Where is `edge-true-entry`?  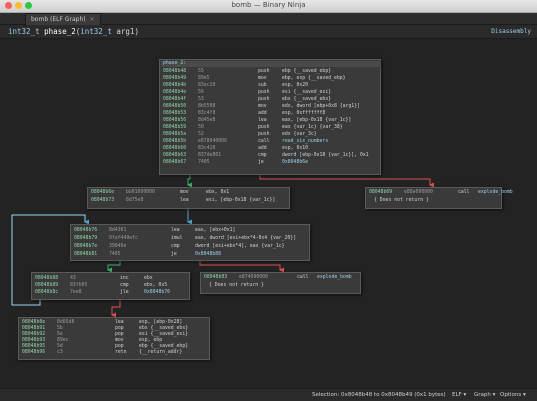 edge-true-entry is located at coordinates (189, 181).